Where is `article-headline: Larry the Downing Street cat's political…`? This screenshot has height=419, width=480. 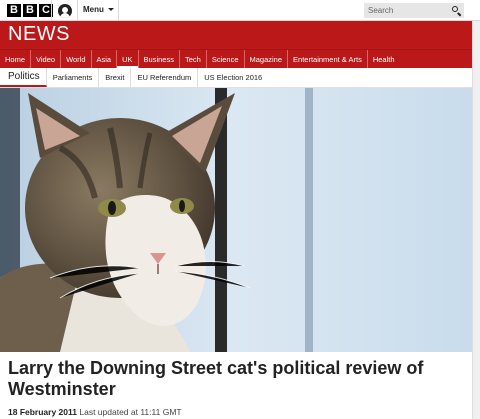
article-headline: Larry the Downing Street cat's political… is located at coordinates (216, 378).